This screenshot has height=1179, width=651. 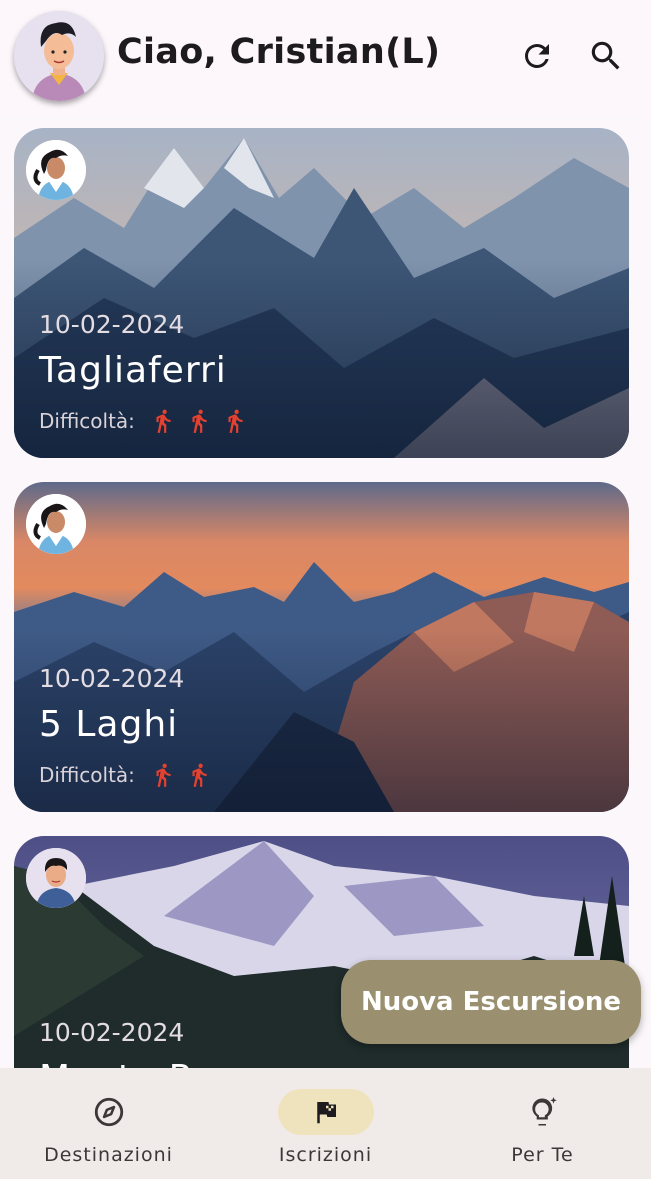 I want to click on nav-label: Per Te, so click(x=542, y=1155).